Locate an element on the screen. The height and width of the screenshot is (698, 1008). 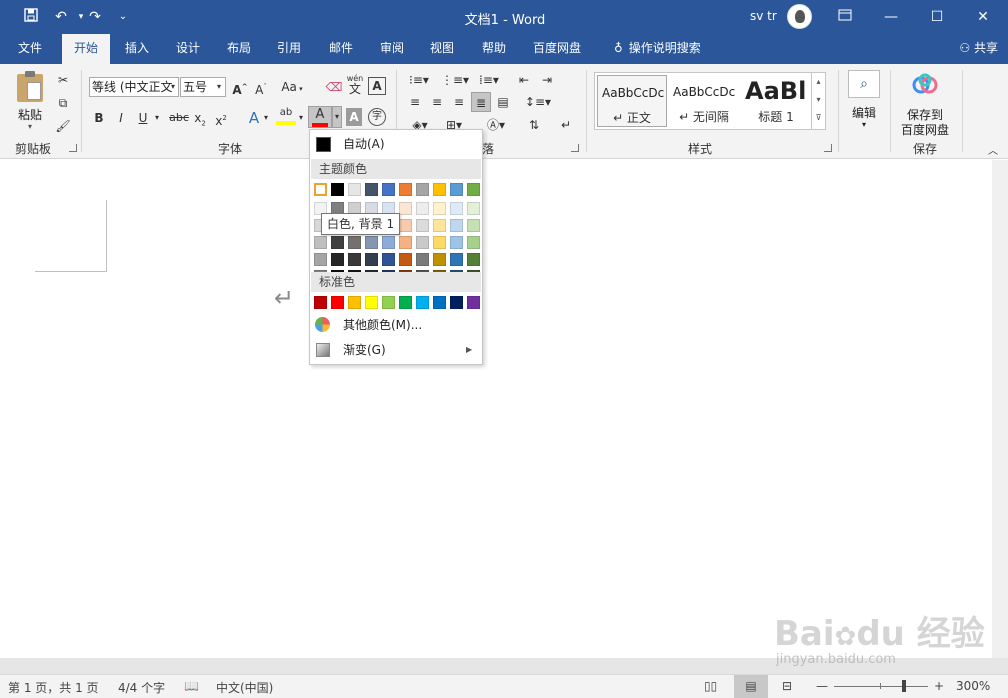
format-painter-icon: 🖌 is located at coordinates (63, 126).